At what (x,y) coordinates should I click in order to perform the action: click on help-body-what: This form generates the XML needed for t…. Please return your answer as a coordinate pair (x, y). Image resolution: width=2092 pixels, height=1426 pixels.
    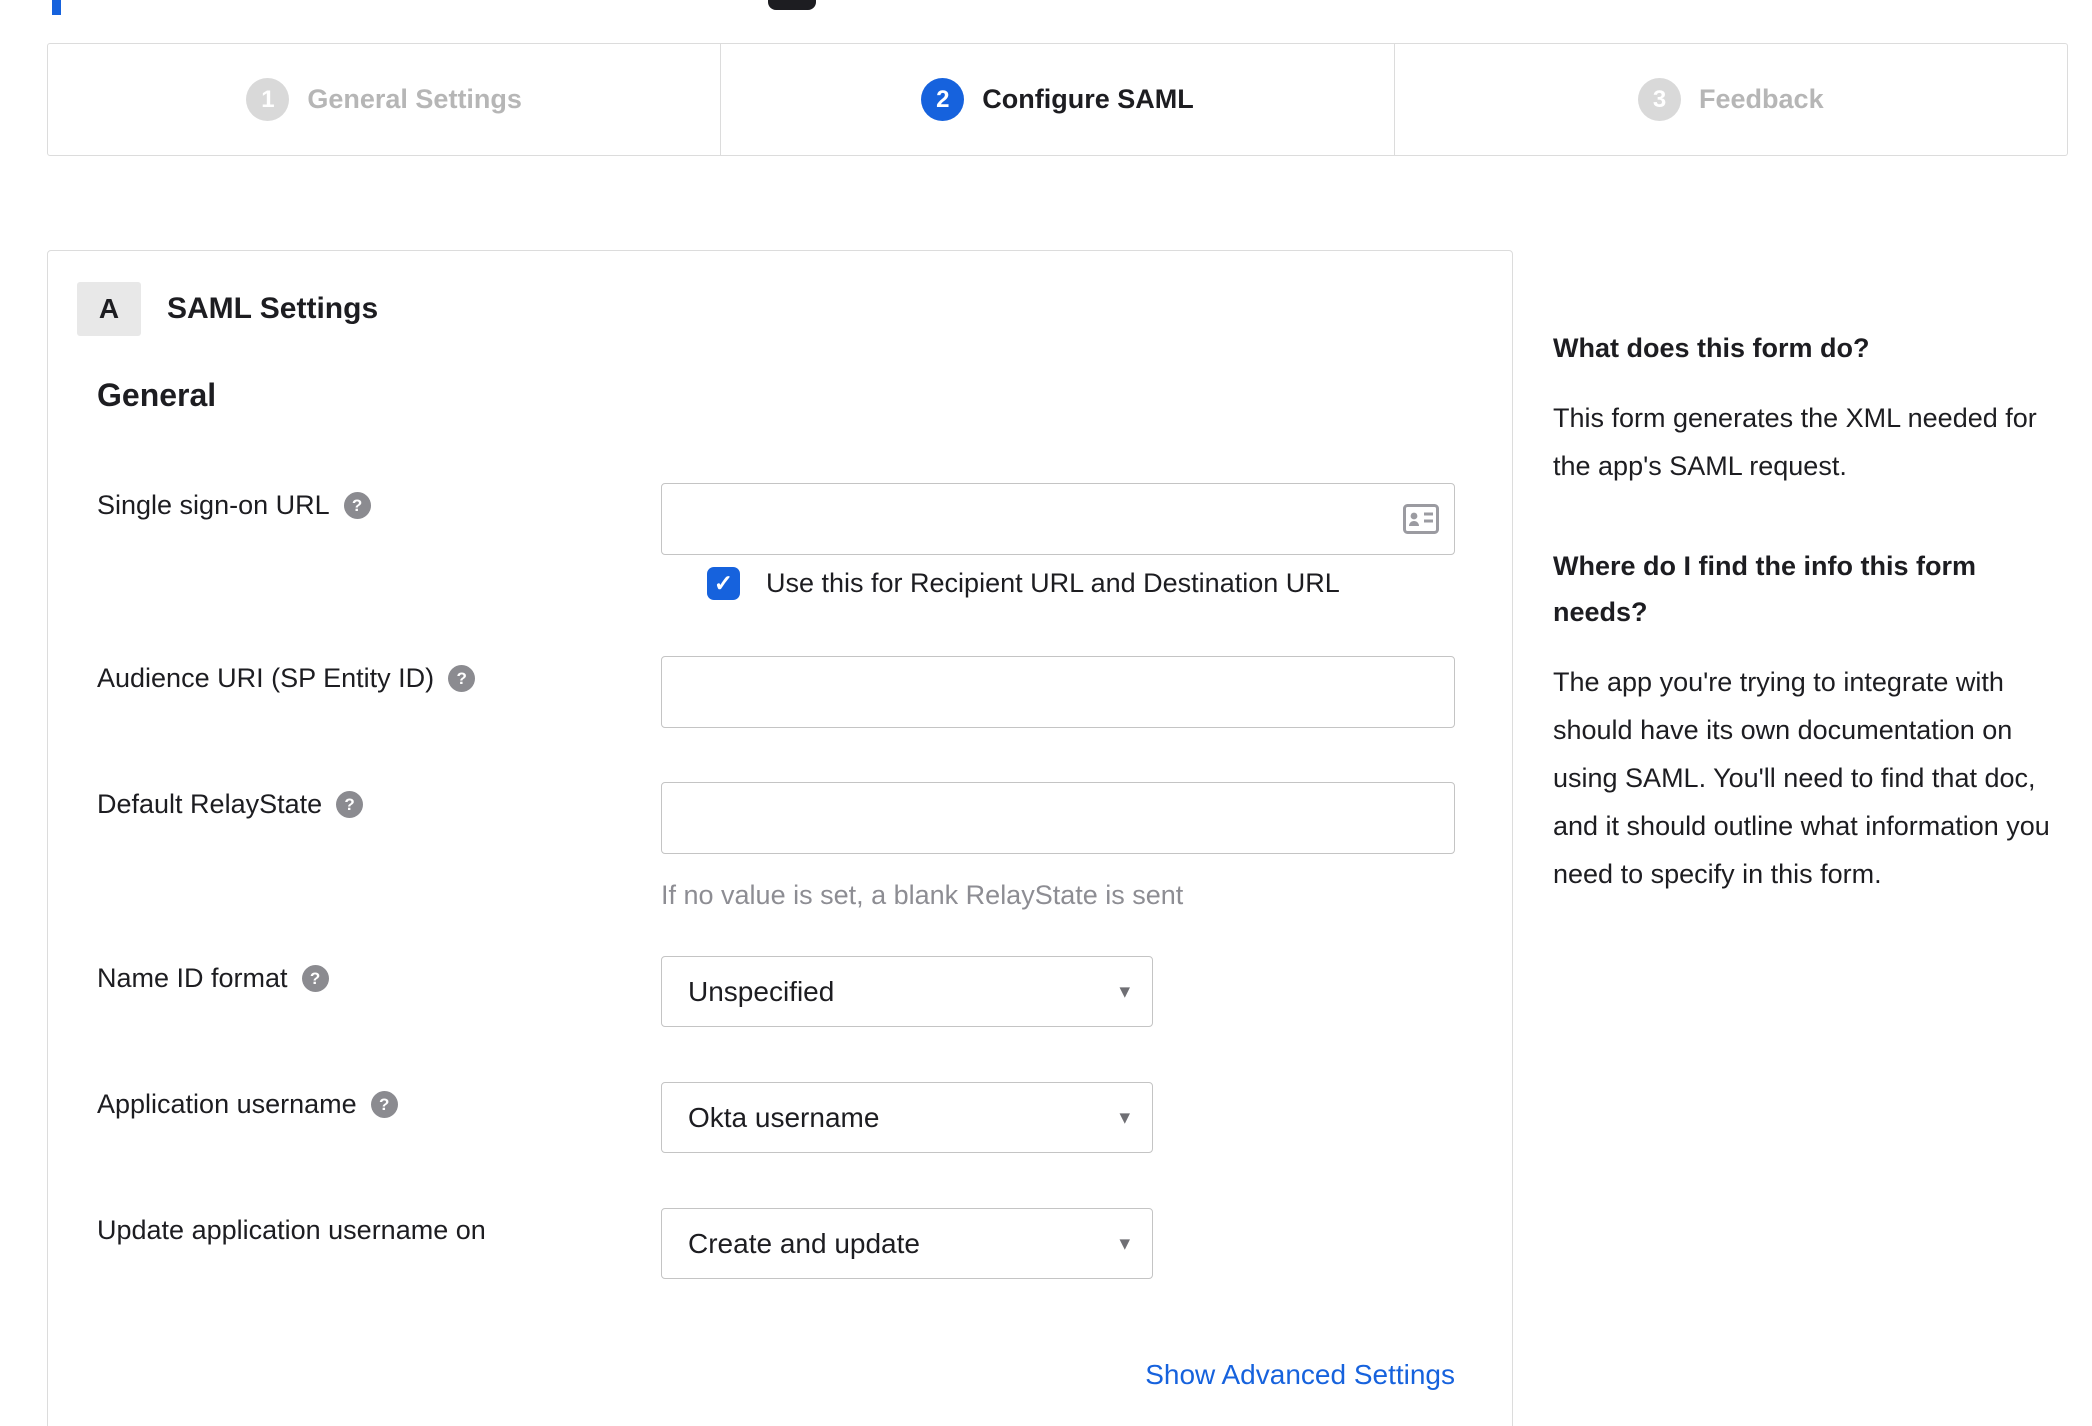
    Looking at the image, I should click on (1795, 441).